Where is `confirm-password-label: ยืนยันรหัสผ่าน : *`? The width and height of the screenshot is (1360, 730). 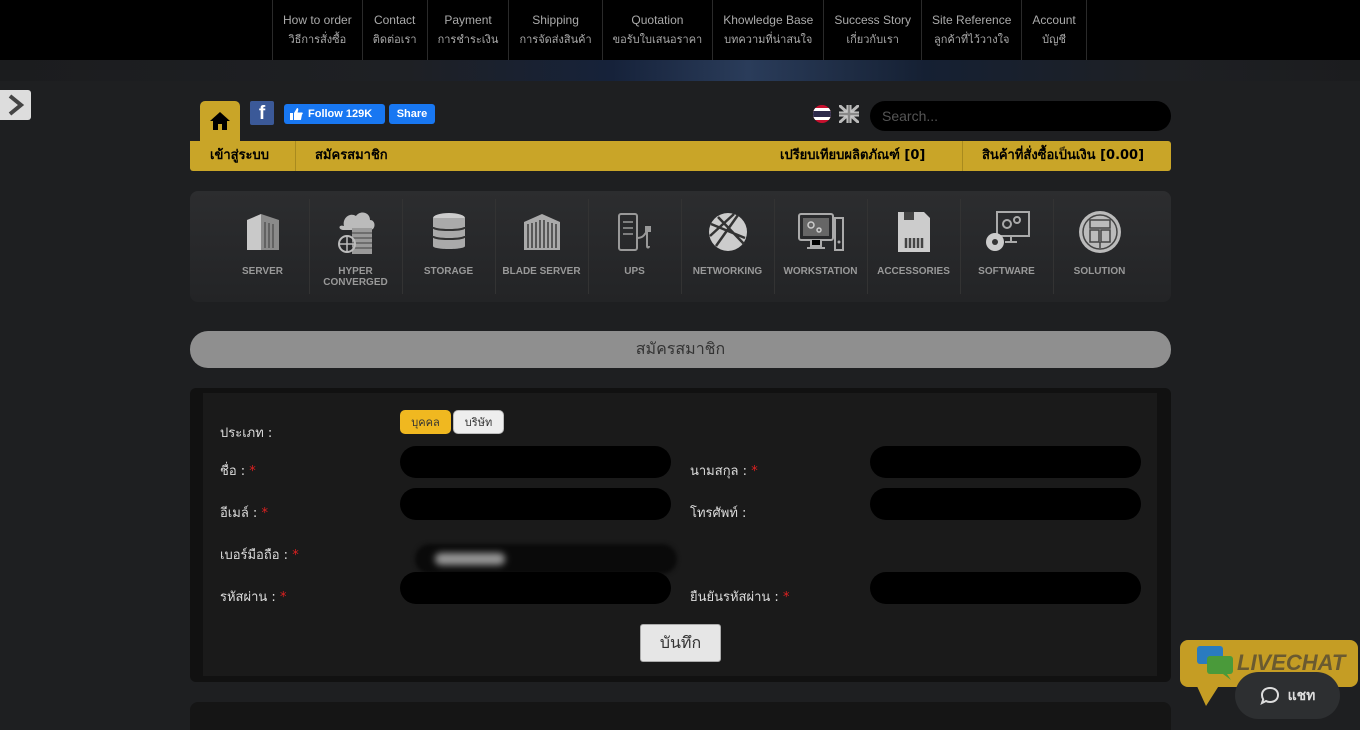 confirm-password-label: ยืนยันรหัสผ่าน : * is located at coordinates (739, 596).